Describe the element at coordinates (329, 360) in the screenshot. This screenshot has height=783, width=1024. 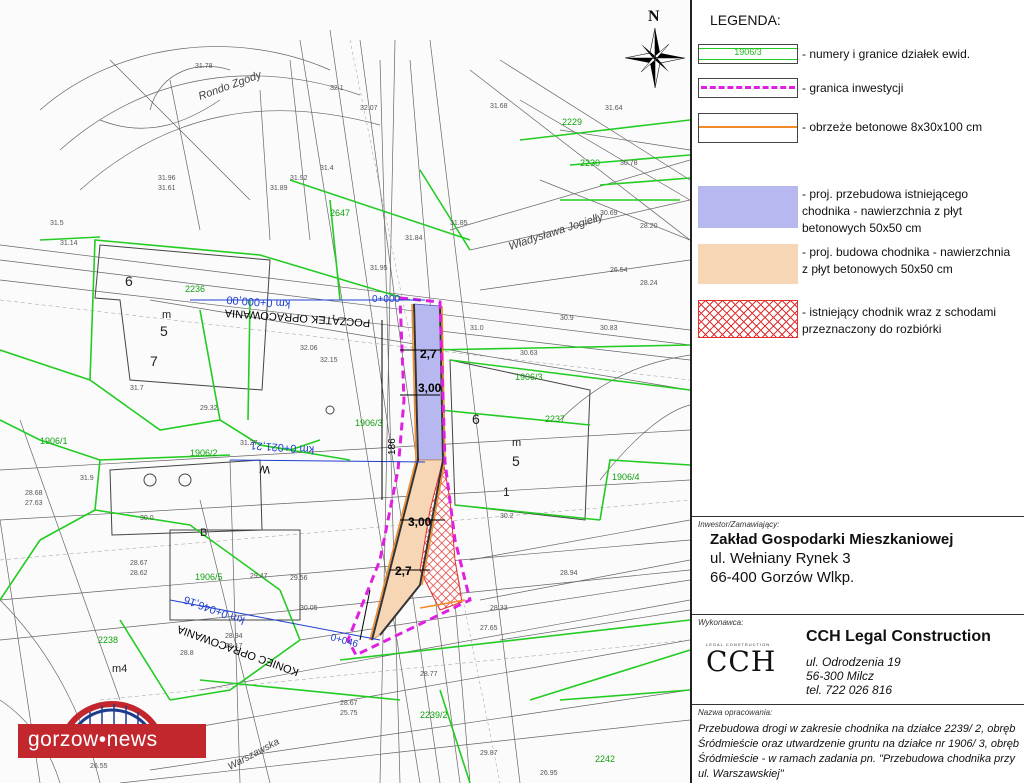
I see `svg-text: 32.15` at that location.